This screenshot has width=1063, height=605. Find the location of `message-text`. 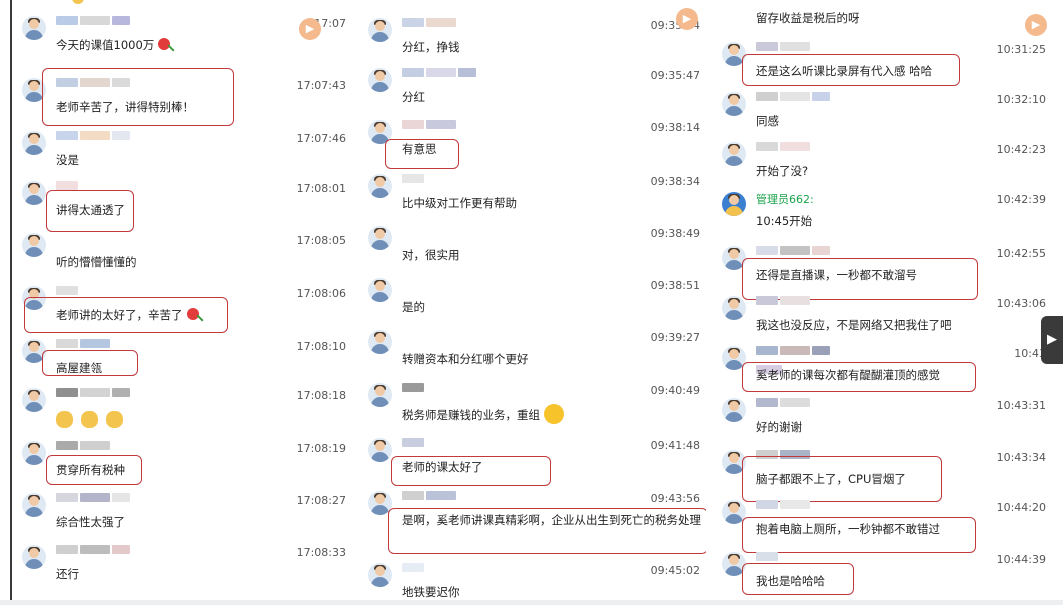

message-text is located at coordinates (93, 420).